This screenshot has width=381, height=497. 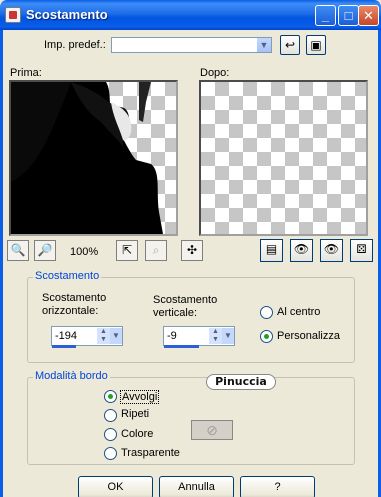 I want to click on title-bar: Scostamento _ □ ✕, so click(x=190, y=15).